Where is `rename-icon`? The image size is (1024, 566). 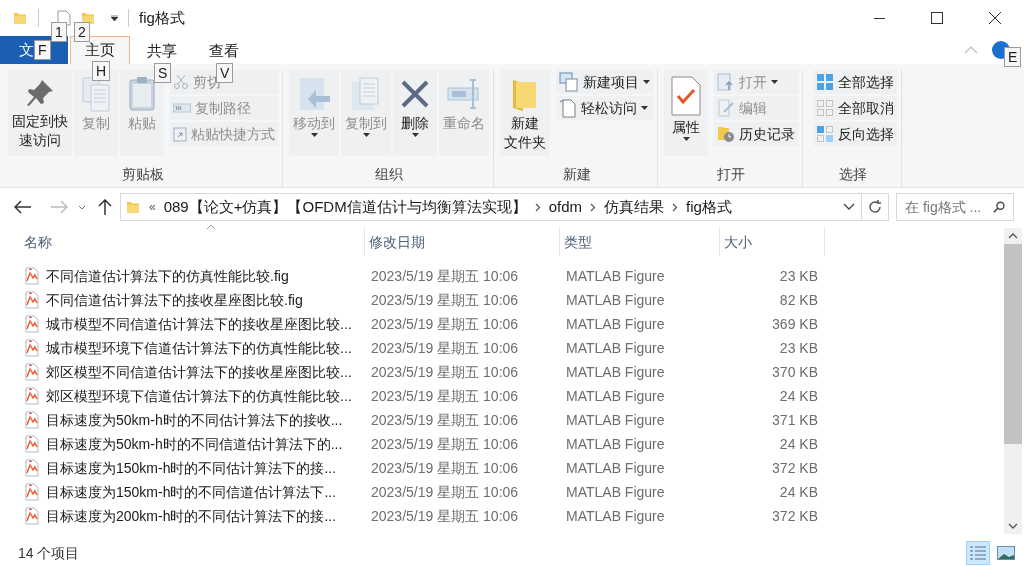
rename-icon is located at coordinates (464, 94).